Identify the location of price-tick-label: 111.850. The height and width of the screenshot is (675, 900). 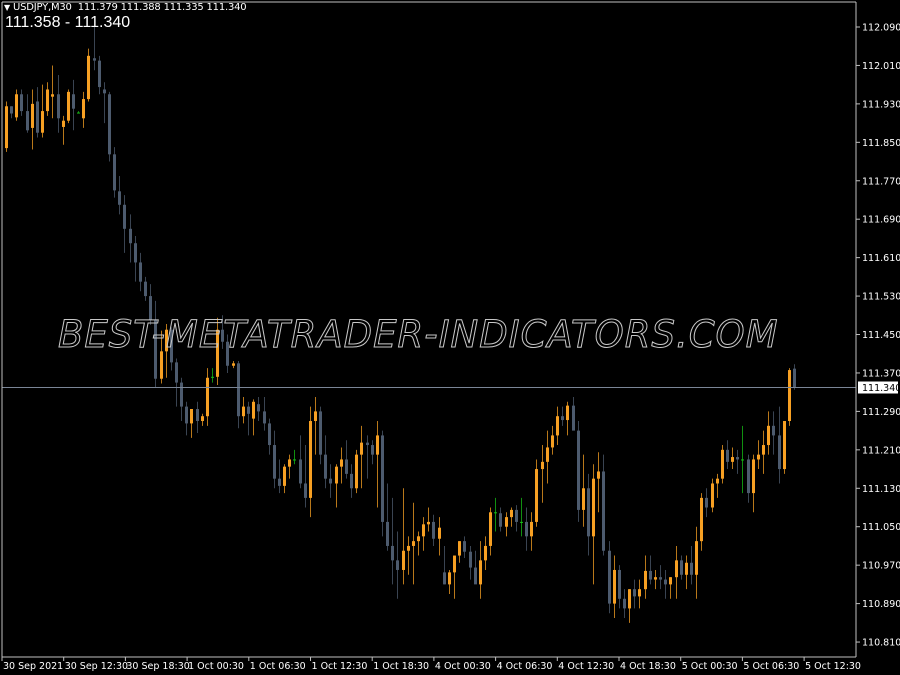
(881, 143).